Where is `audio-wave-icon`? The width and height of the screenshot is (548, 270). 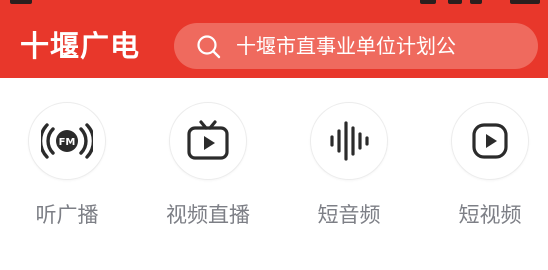
audio-wave-icon is located at coordinates (349, 141).